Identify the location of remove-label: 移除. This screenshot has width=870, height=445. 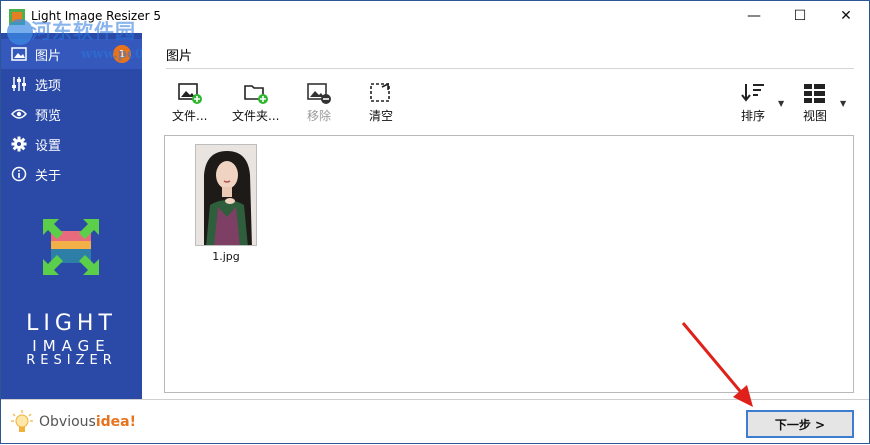
(318, 116).